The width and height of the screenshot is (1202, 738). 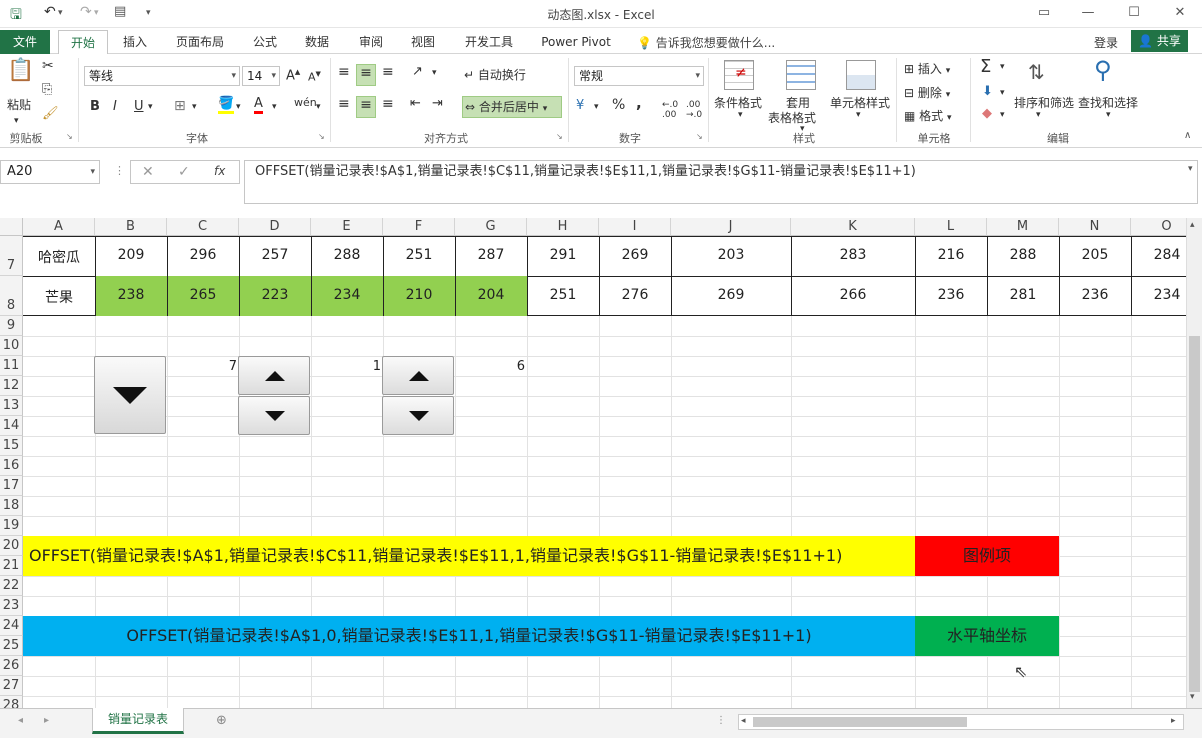 What do you see at coordinates (861, 75) in the screenshot?
I see `cell-styles-icon` at bounding box center [861, 75].